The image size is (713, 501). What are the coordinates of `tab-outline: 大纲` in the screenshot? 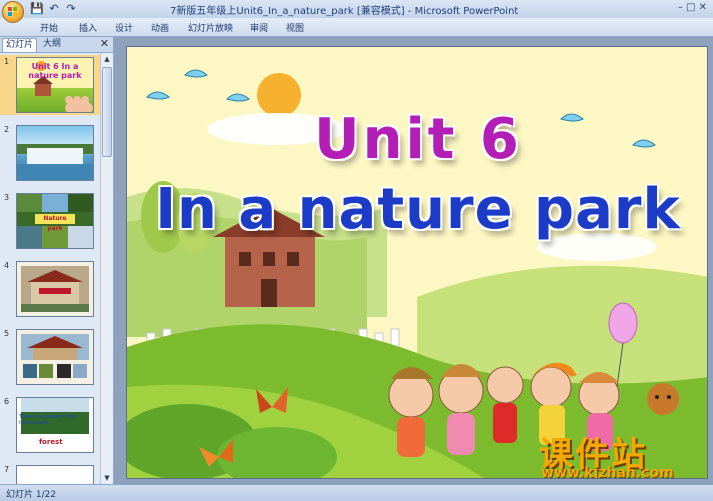 It's located at (52, 44).